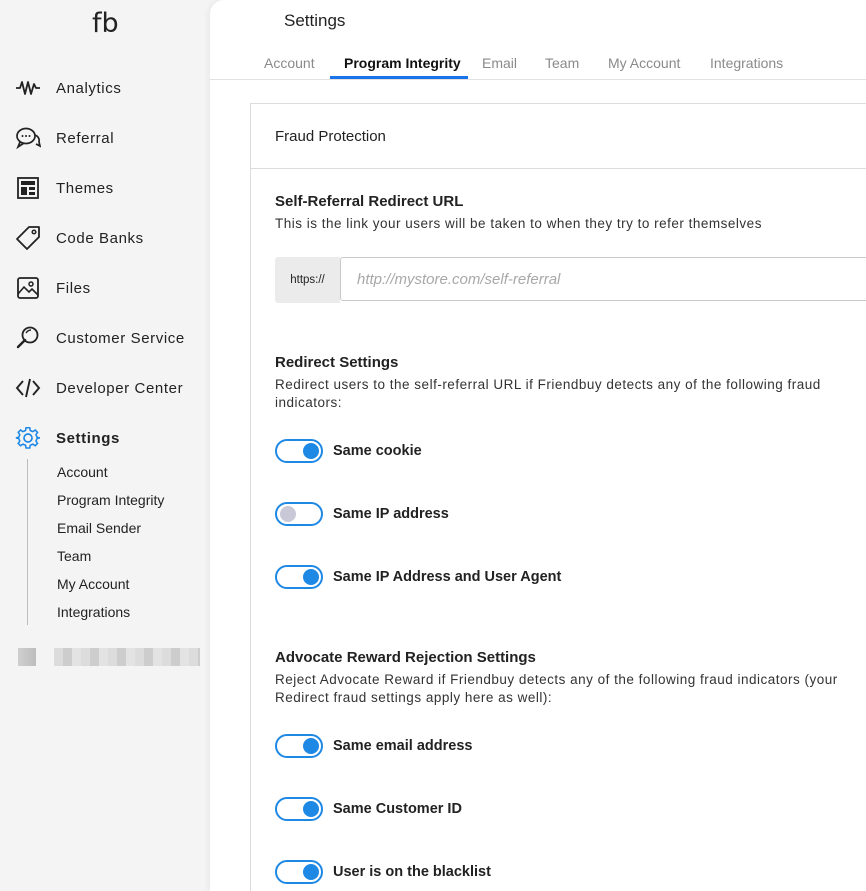  I want to click on tab-integrations: Integrations, so click(746, 63).